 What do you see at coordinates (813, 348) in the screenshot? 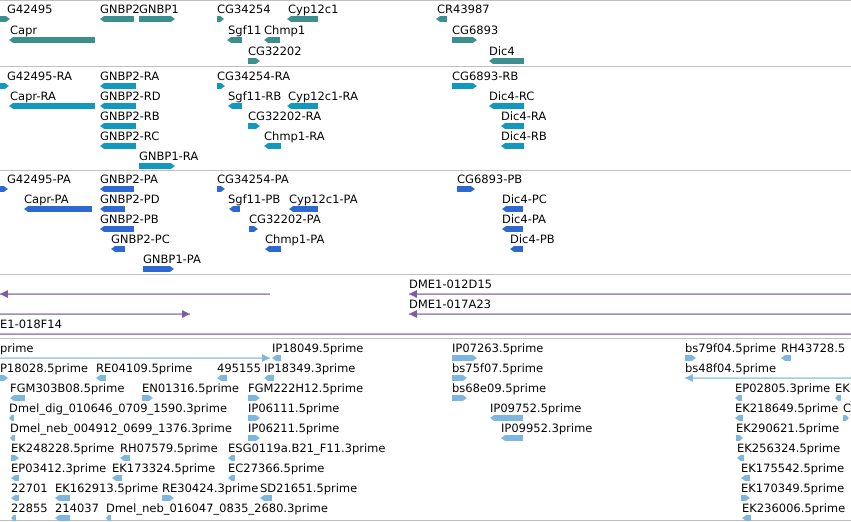
I see `feature-label: RH43728.5` at bounding box center [813, 348].